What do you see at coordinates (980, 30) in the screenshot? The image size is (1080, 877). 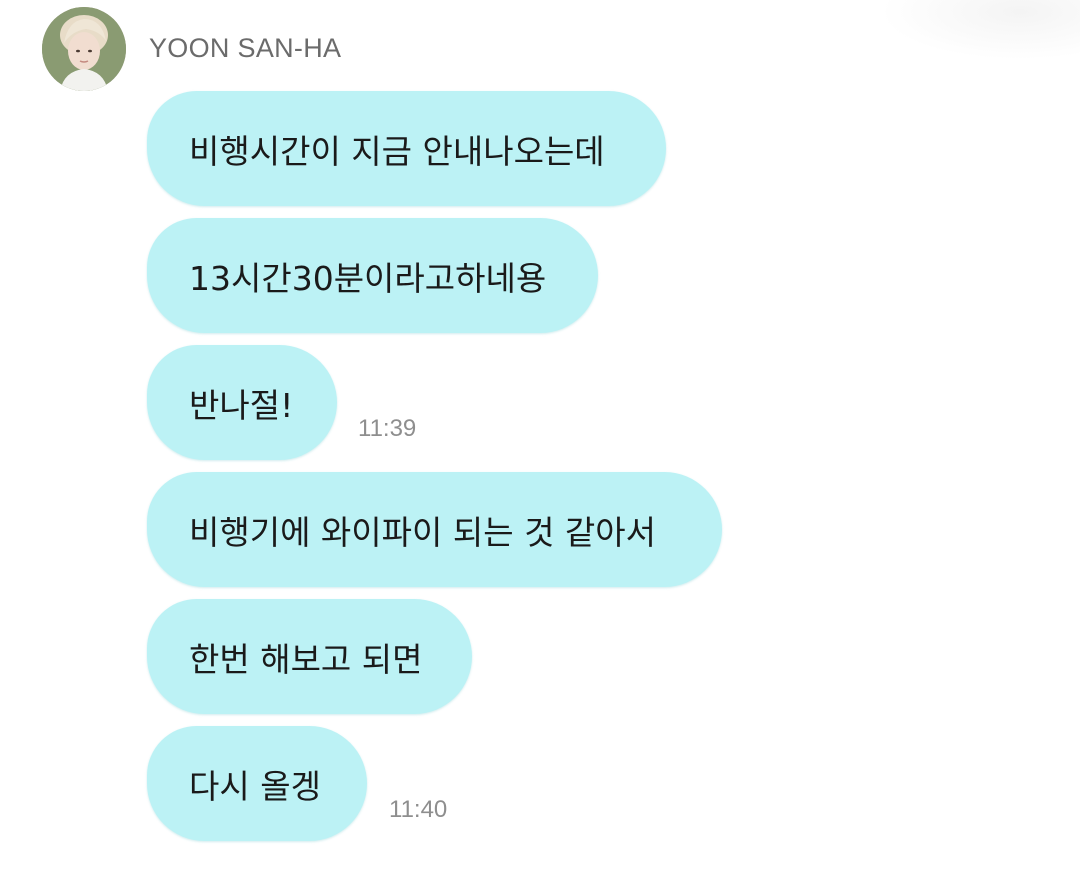 I see `background-corner-shade` at bounding box center [980, 30].